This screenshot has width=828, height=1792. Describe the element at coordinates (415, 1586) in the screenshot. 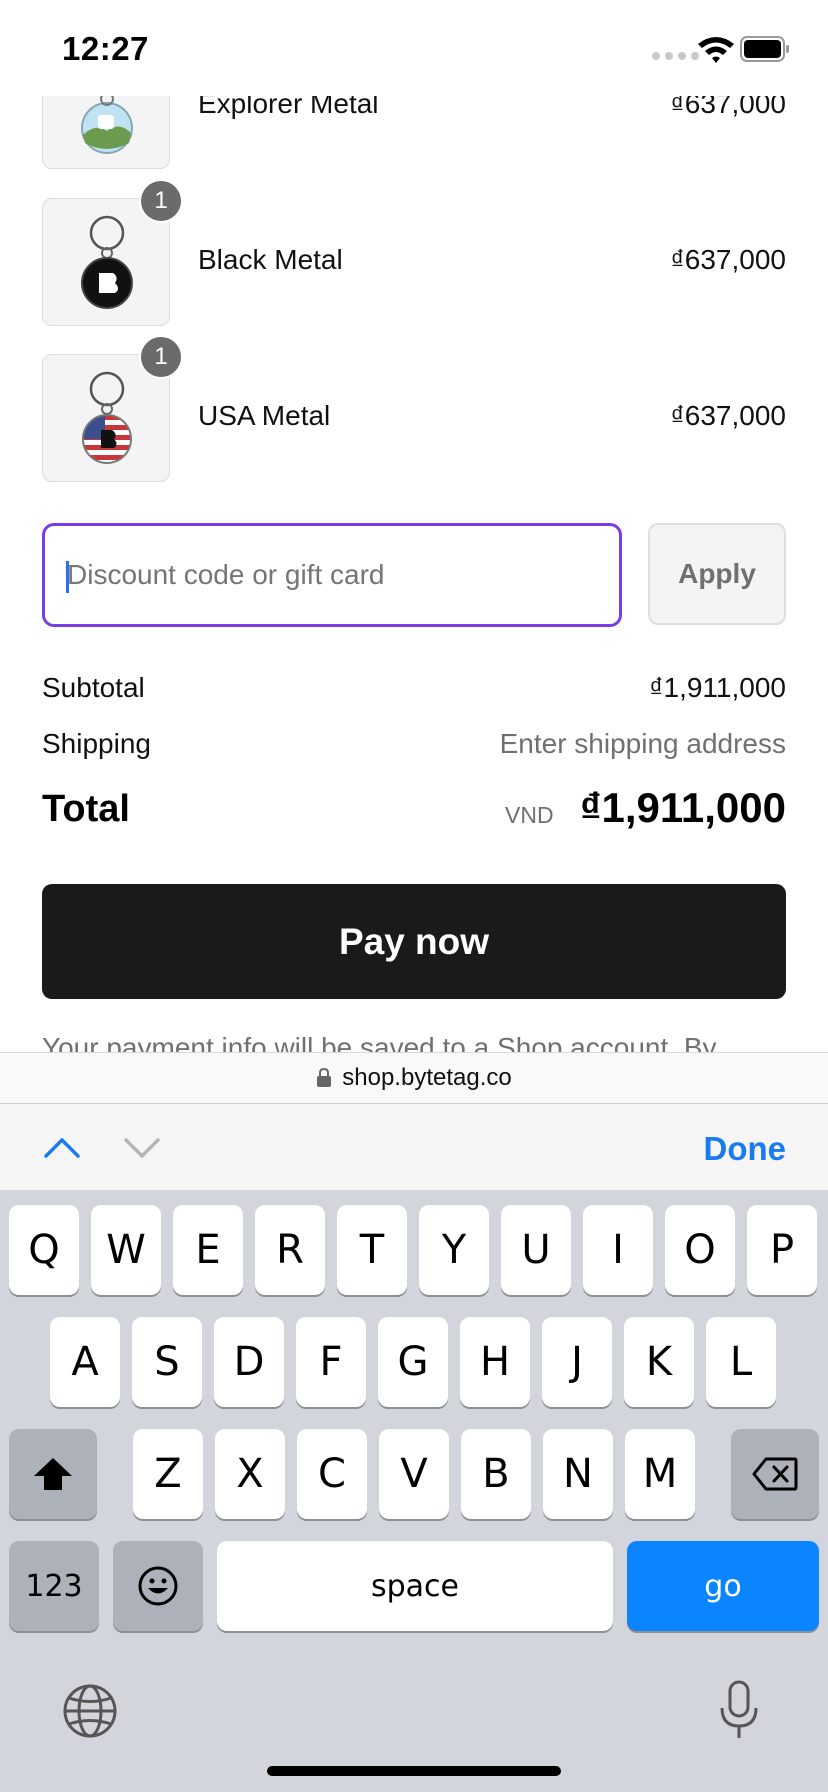

I see `space-key: space` at that location.